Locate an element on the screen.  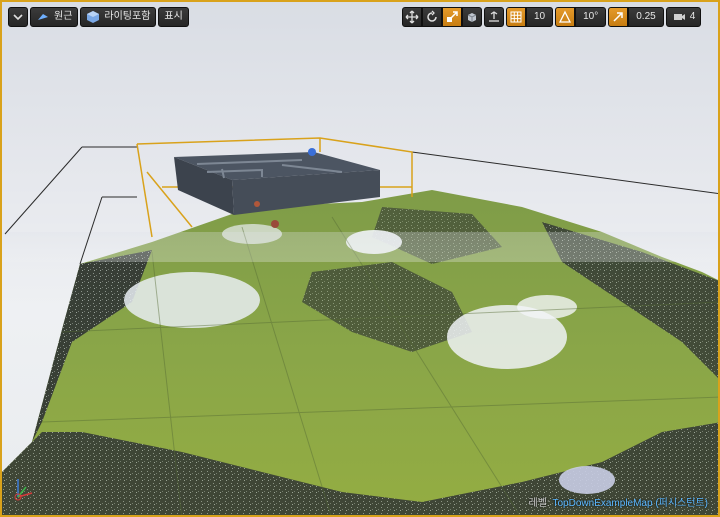
rotate-tool-button is located at coordinates (432, 17).